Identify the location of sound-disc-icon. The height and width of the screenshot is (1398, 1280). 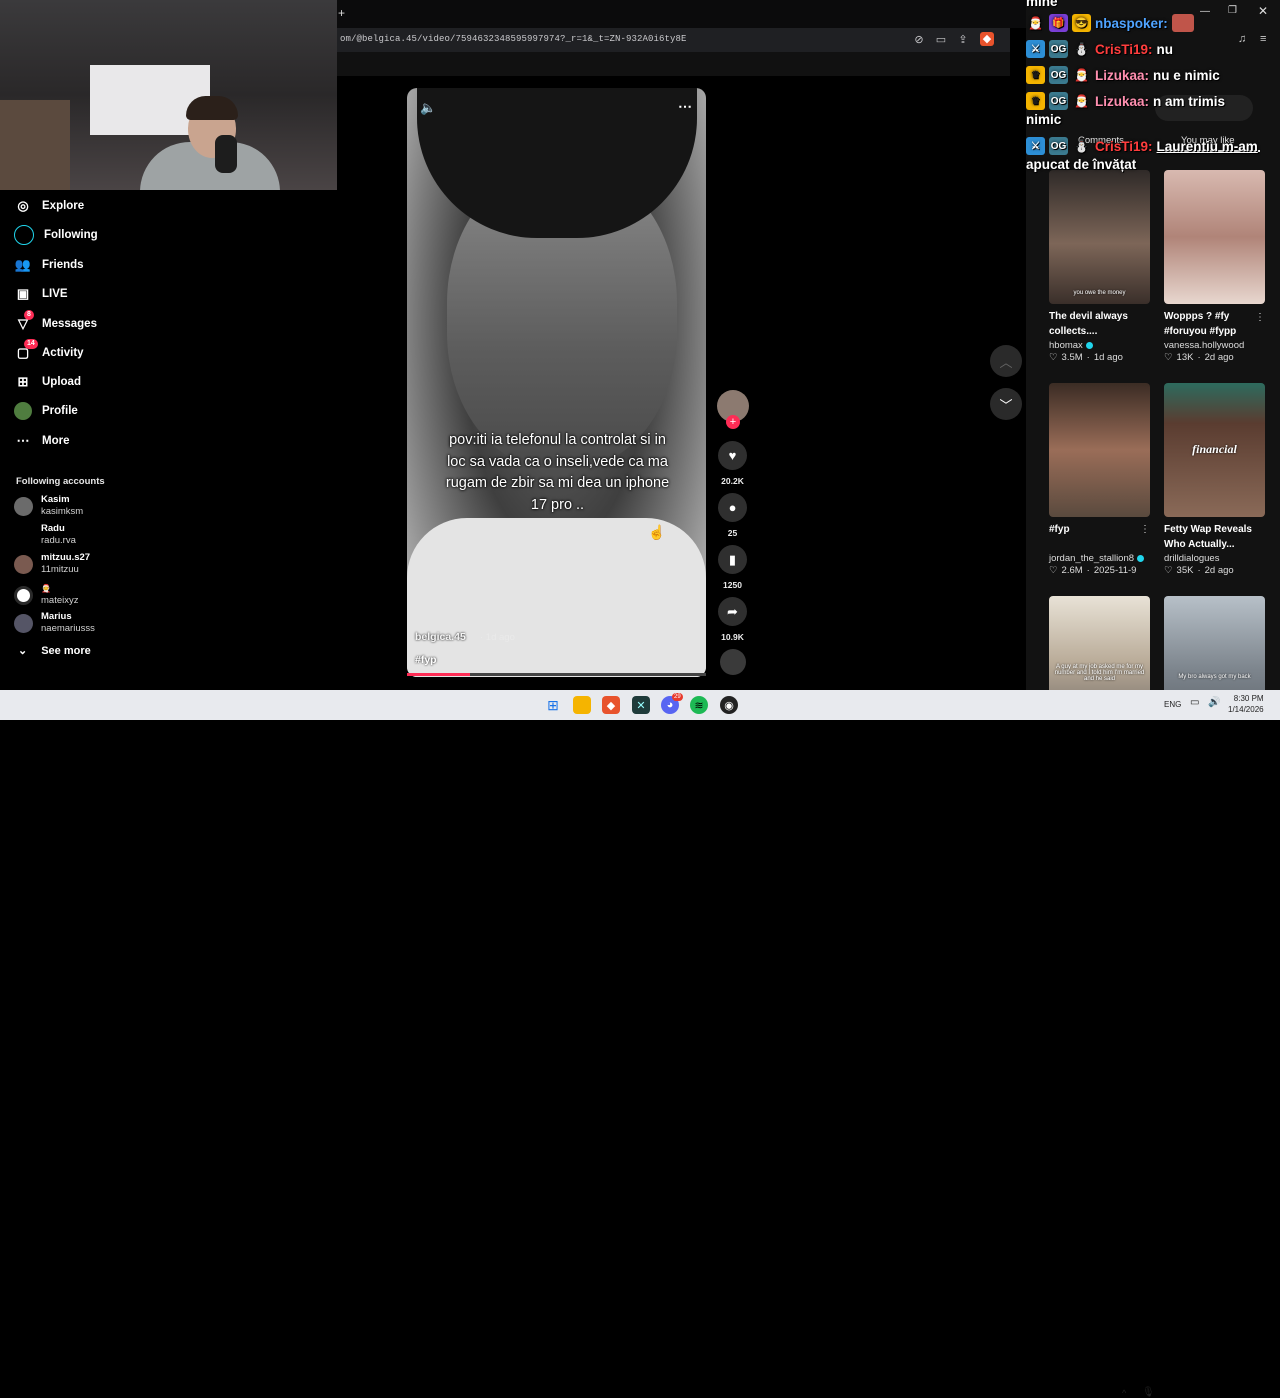
(733, 662).